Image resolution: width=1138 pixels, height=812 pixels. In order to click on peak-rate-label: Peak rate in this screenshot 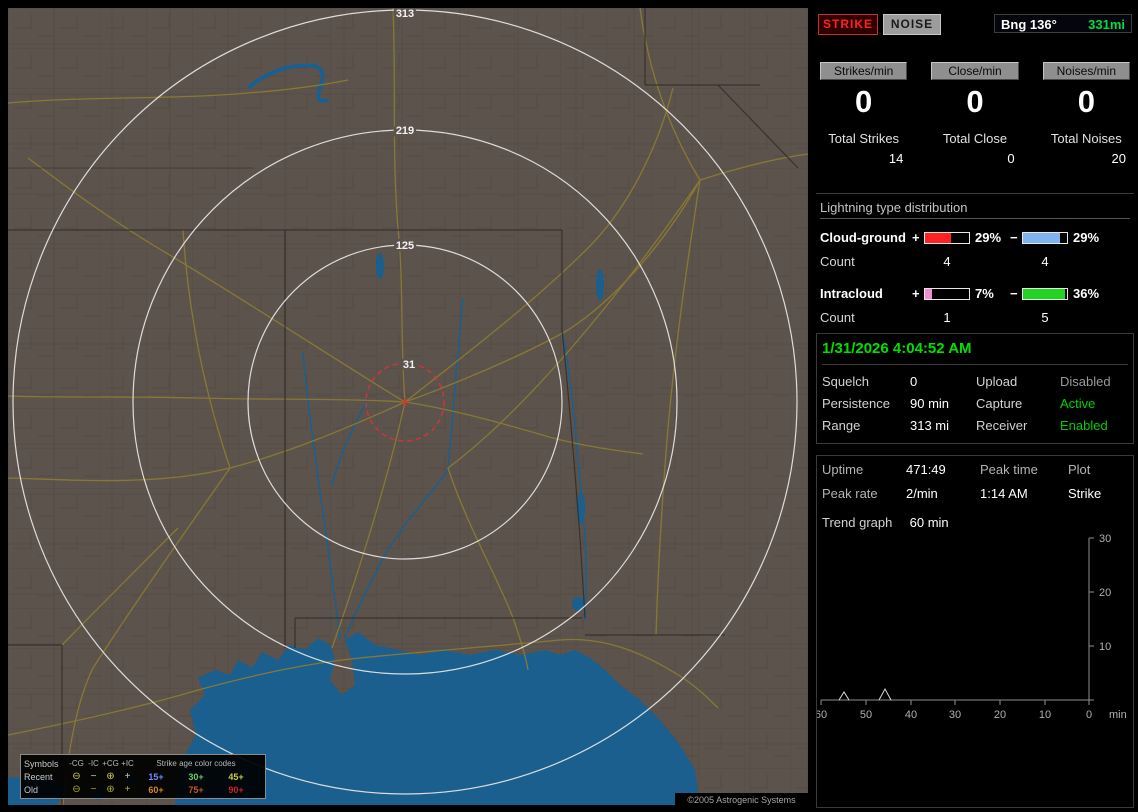, I will do `click(850, 493)`.